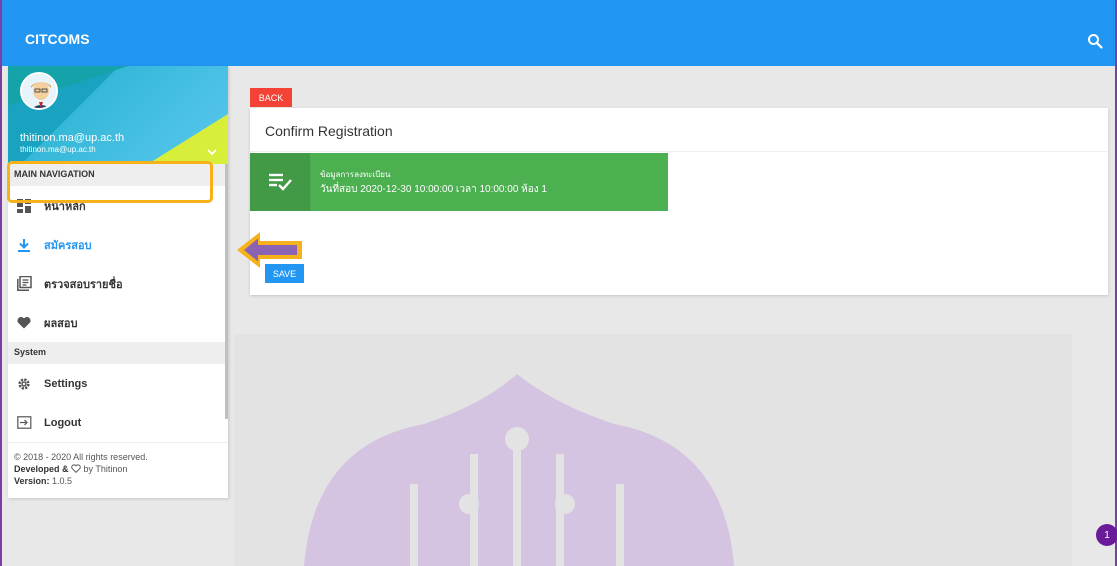 This screenshot has height=566, width=1117. I want to click on system-header: System, so click(118, 353).